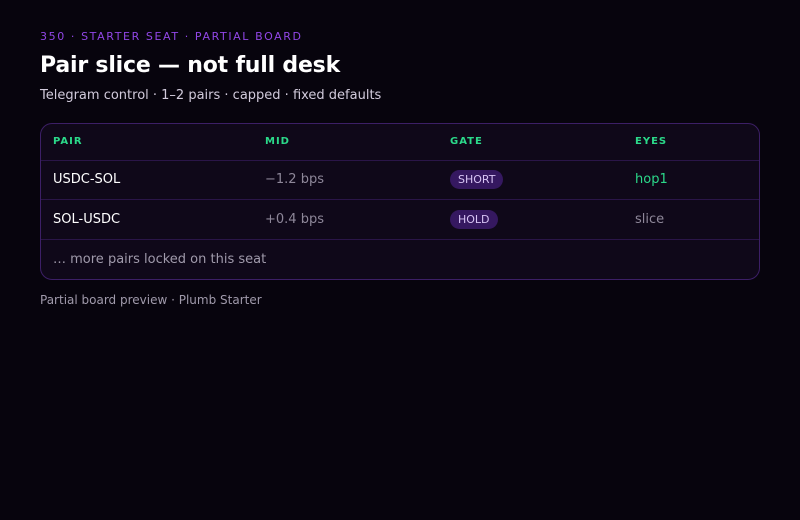 The height and width of the screenshot is (520, 800). What do you see at coordinates (651, 141) in the screenshot?
I see `column-header-eyes: EYES` at bounding box center [651, 141].